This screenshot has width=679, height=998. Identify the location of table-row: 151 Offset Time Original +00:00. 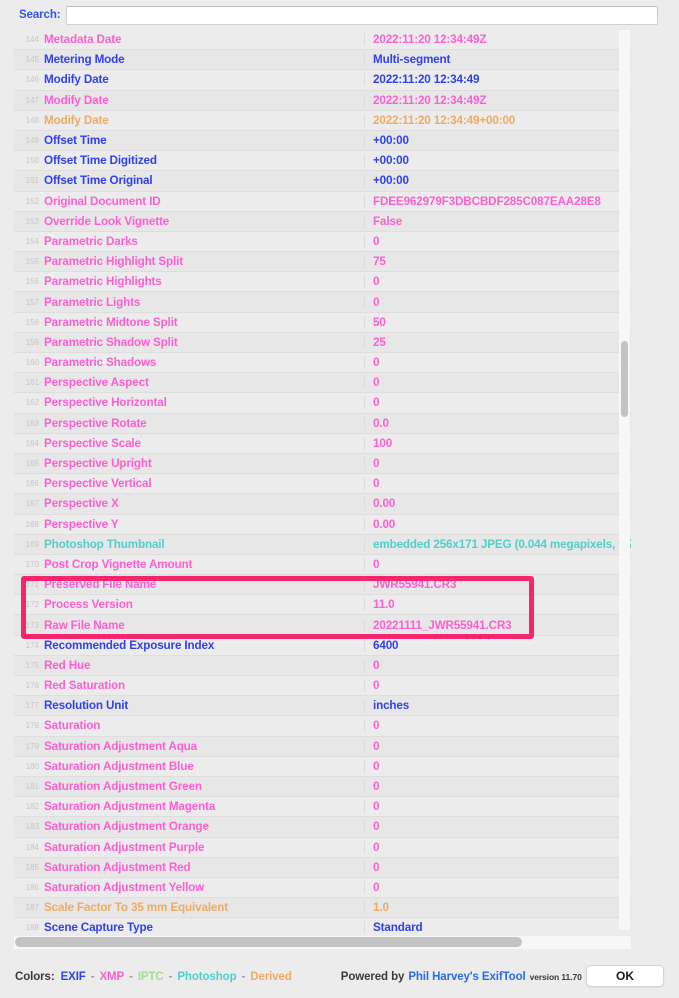
(322, 181).